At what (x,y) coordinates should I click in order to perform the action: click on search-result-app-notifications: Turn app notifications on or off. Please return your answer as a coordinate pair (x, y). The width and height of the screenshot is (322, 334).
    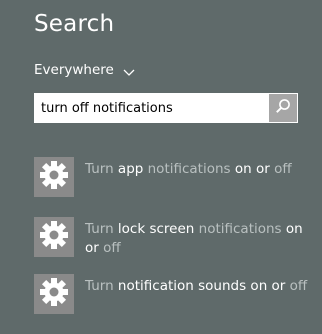
    Looking at the image, I should click on (174, 177).